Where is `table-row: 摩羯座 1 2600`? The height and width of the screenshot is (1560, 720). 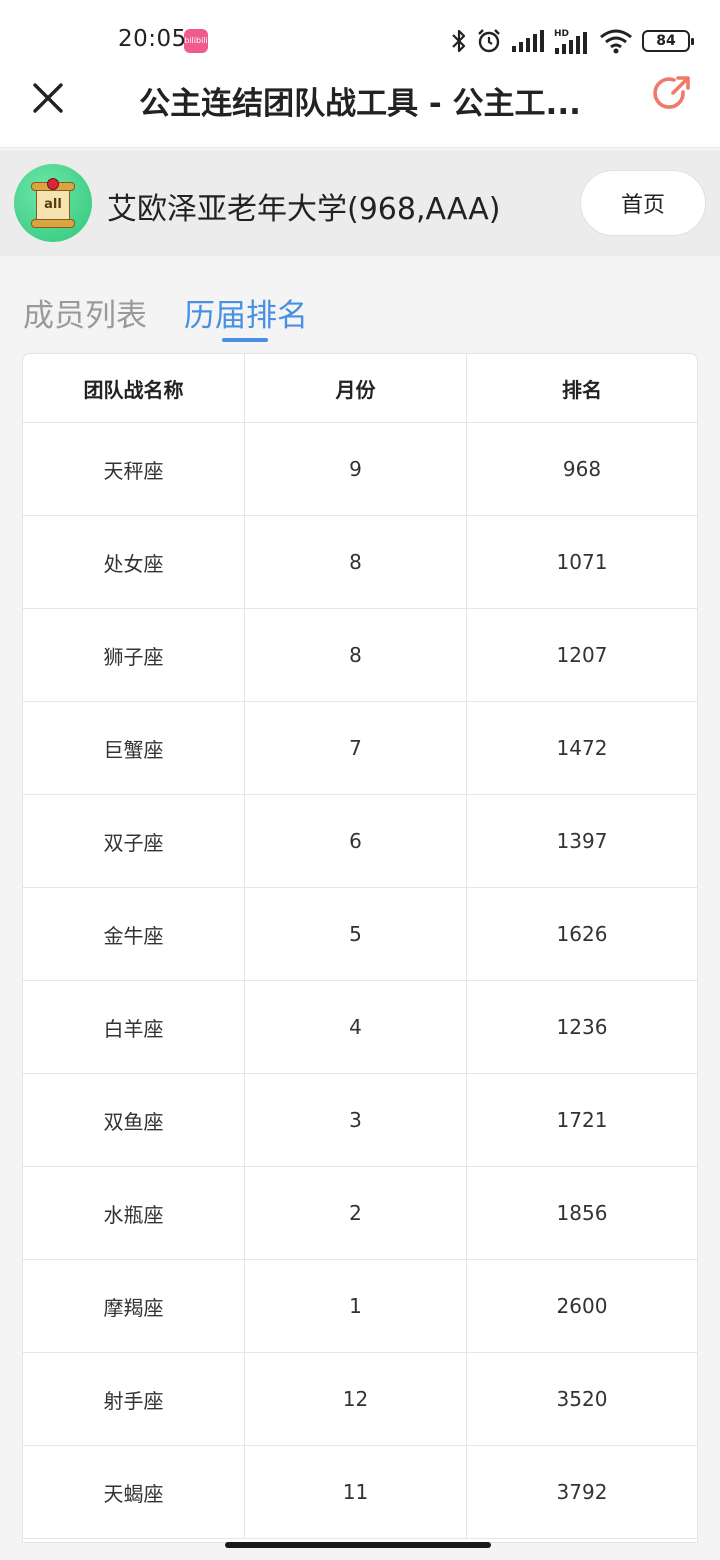
table-row: 摩羯座 1 2600 is located at coordinates (360, 1306).